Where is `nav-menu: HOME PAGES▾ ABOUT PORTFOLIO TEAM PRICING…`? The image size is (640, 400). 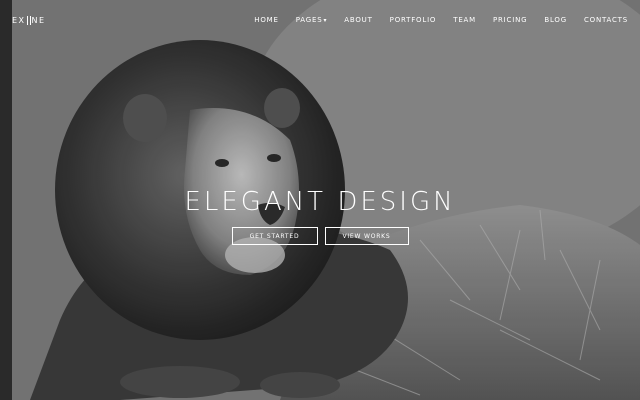
nav-menu: HOME PAGES▾ ABOUT PORTFOLIO TEAM PRICING… is located at coordinates (432, 20).